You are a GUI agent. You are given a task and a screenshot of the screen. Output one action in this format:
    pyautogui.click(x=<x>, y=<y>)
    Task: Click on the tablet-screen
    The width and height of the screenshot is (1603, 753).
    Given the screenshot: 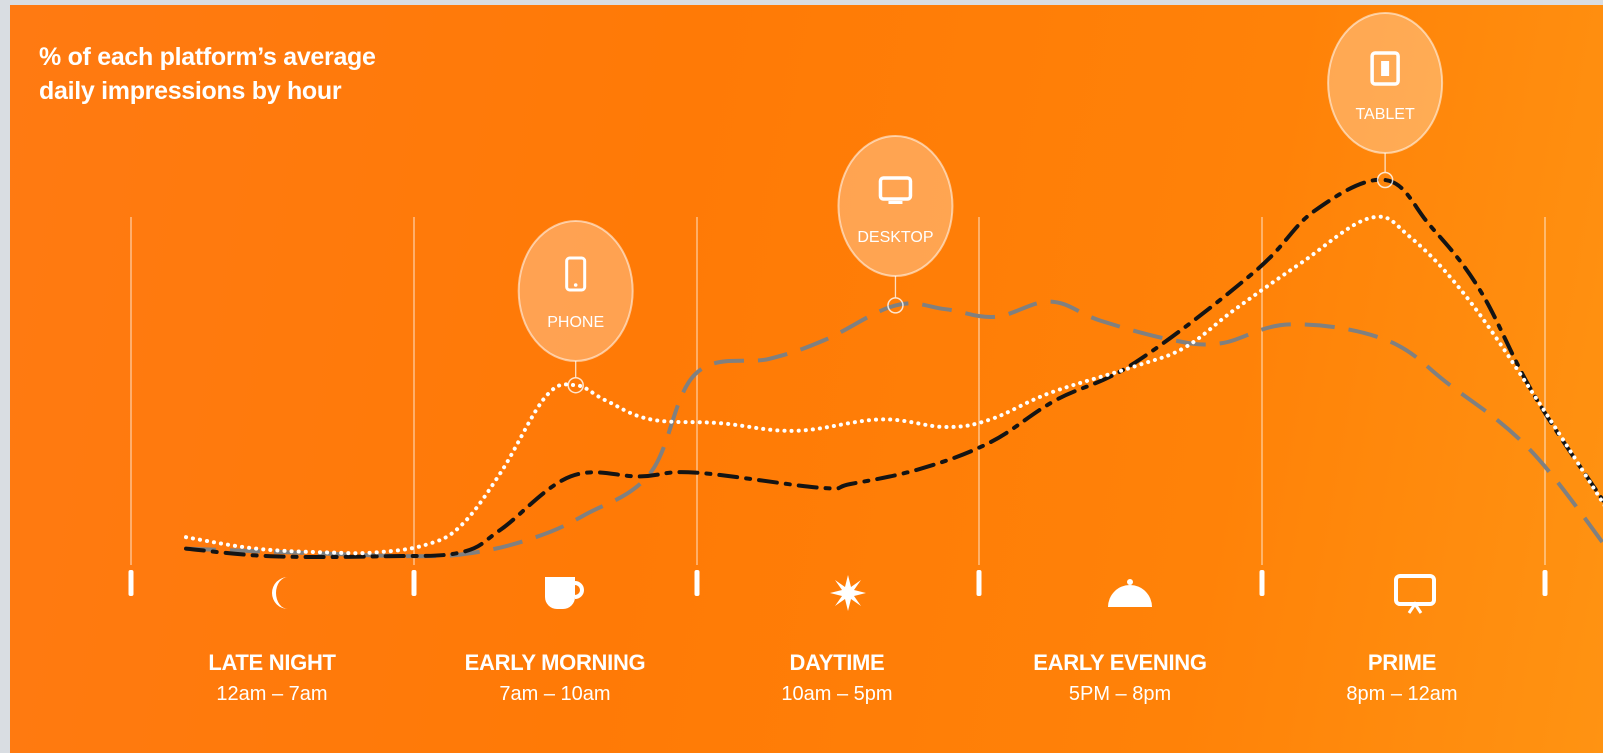 What is the action you would take?
    pyautogui.click(x=1385, y=68)
    